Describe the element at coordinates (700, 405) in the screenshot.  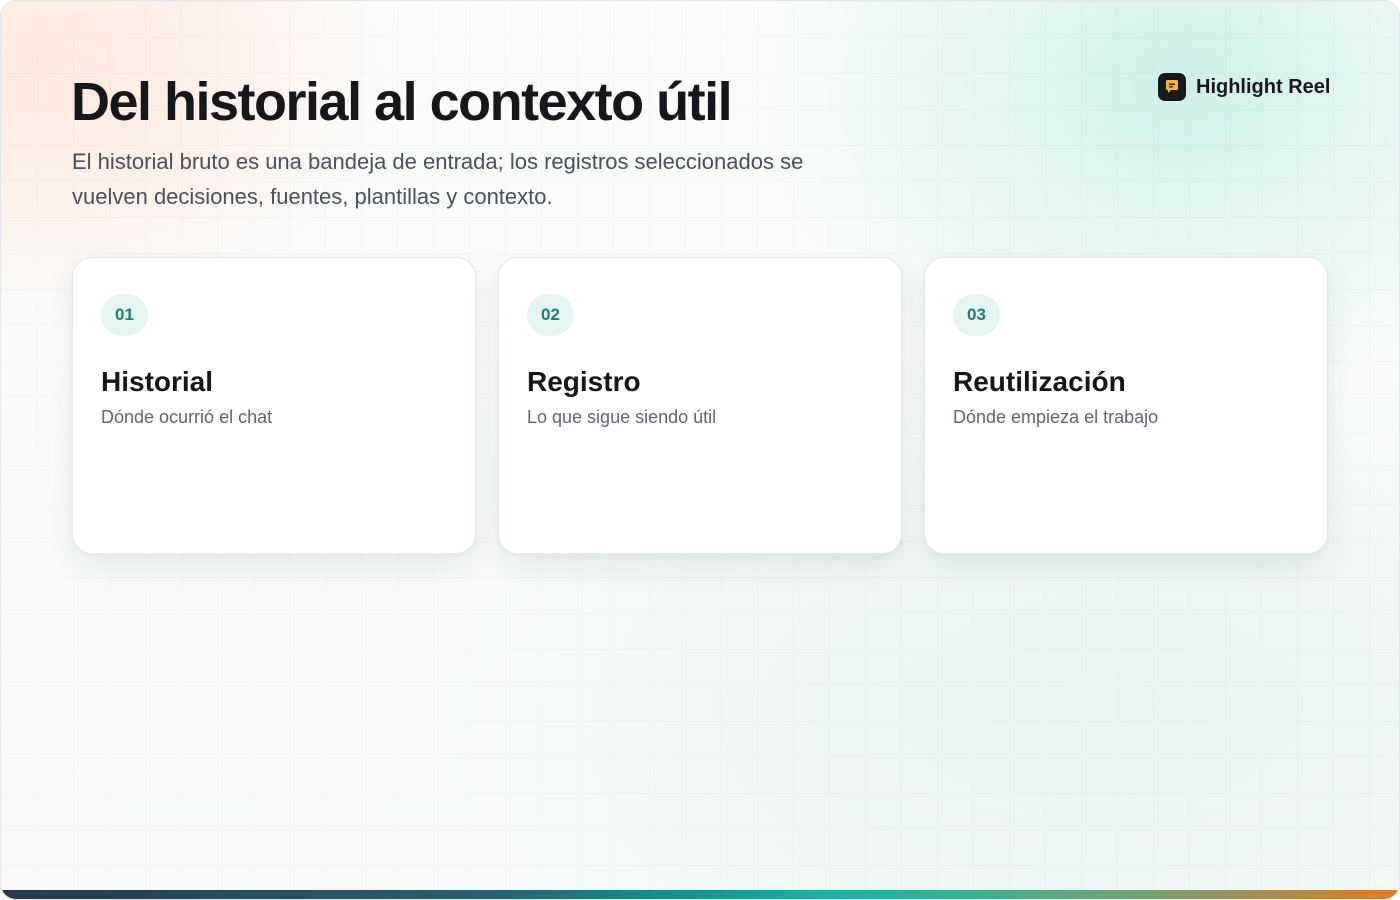
I see `step-card-registro: 02 Registro Lo que sigue siendo útil` at that location.